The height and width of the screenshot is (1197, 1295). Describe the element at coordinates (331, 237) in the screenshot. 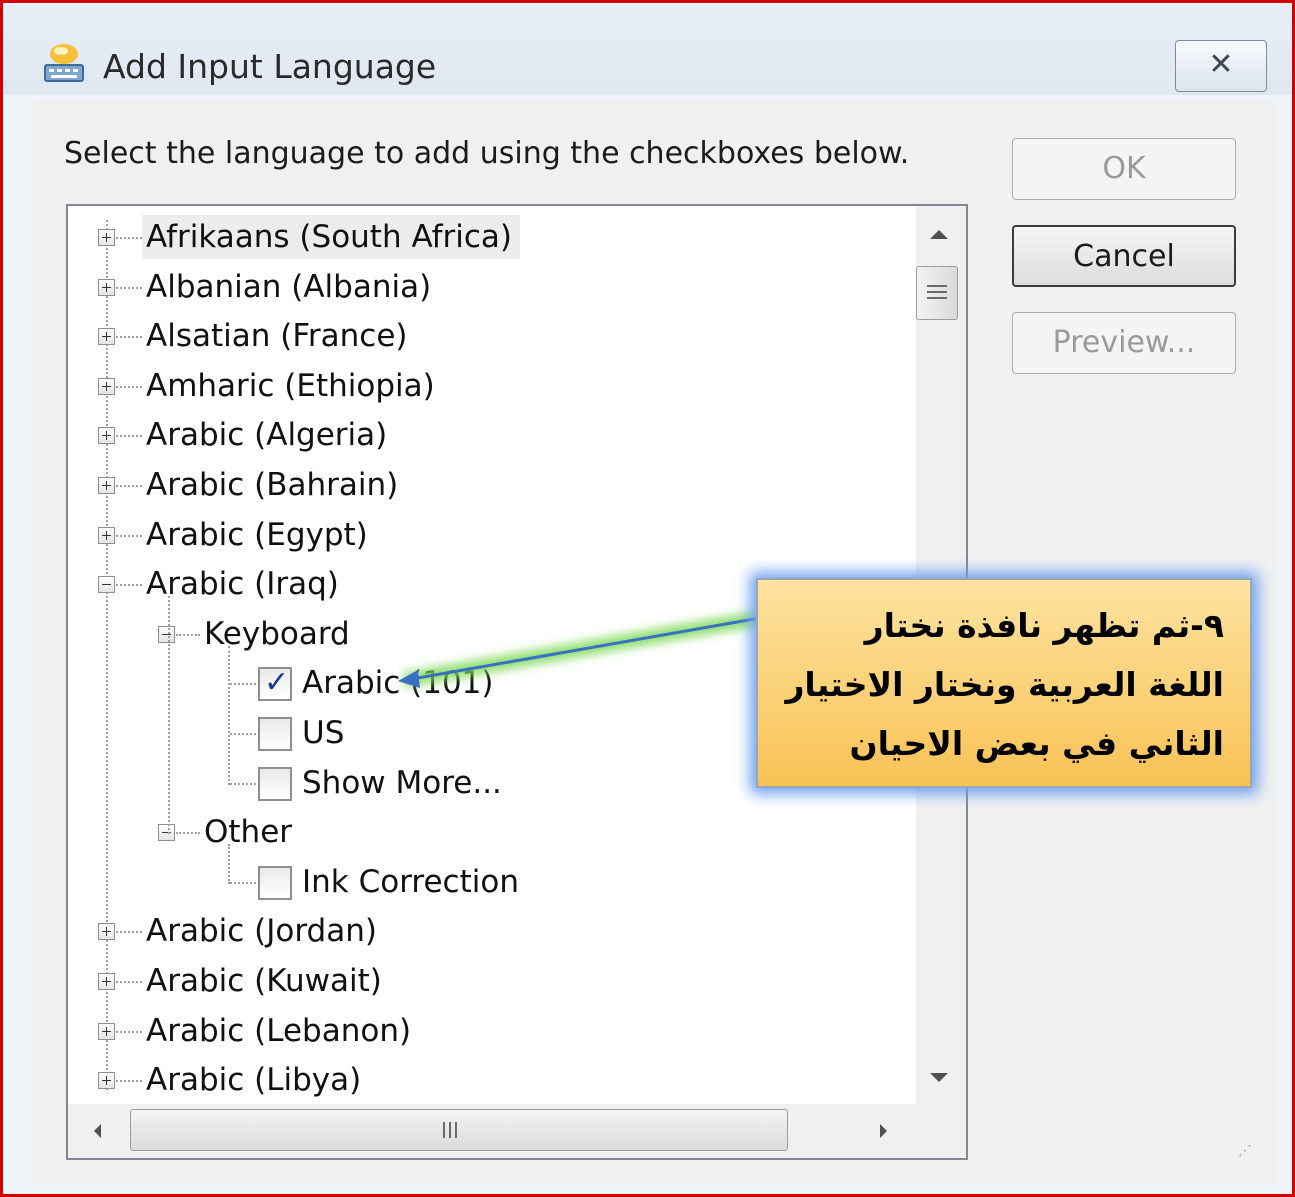

I see `tree-item-language-label: Afrikaans (South Africa)` at that location.